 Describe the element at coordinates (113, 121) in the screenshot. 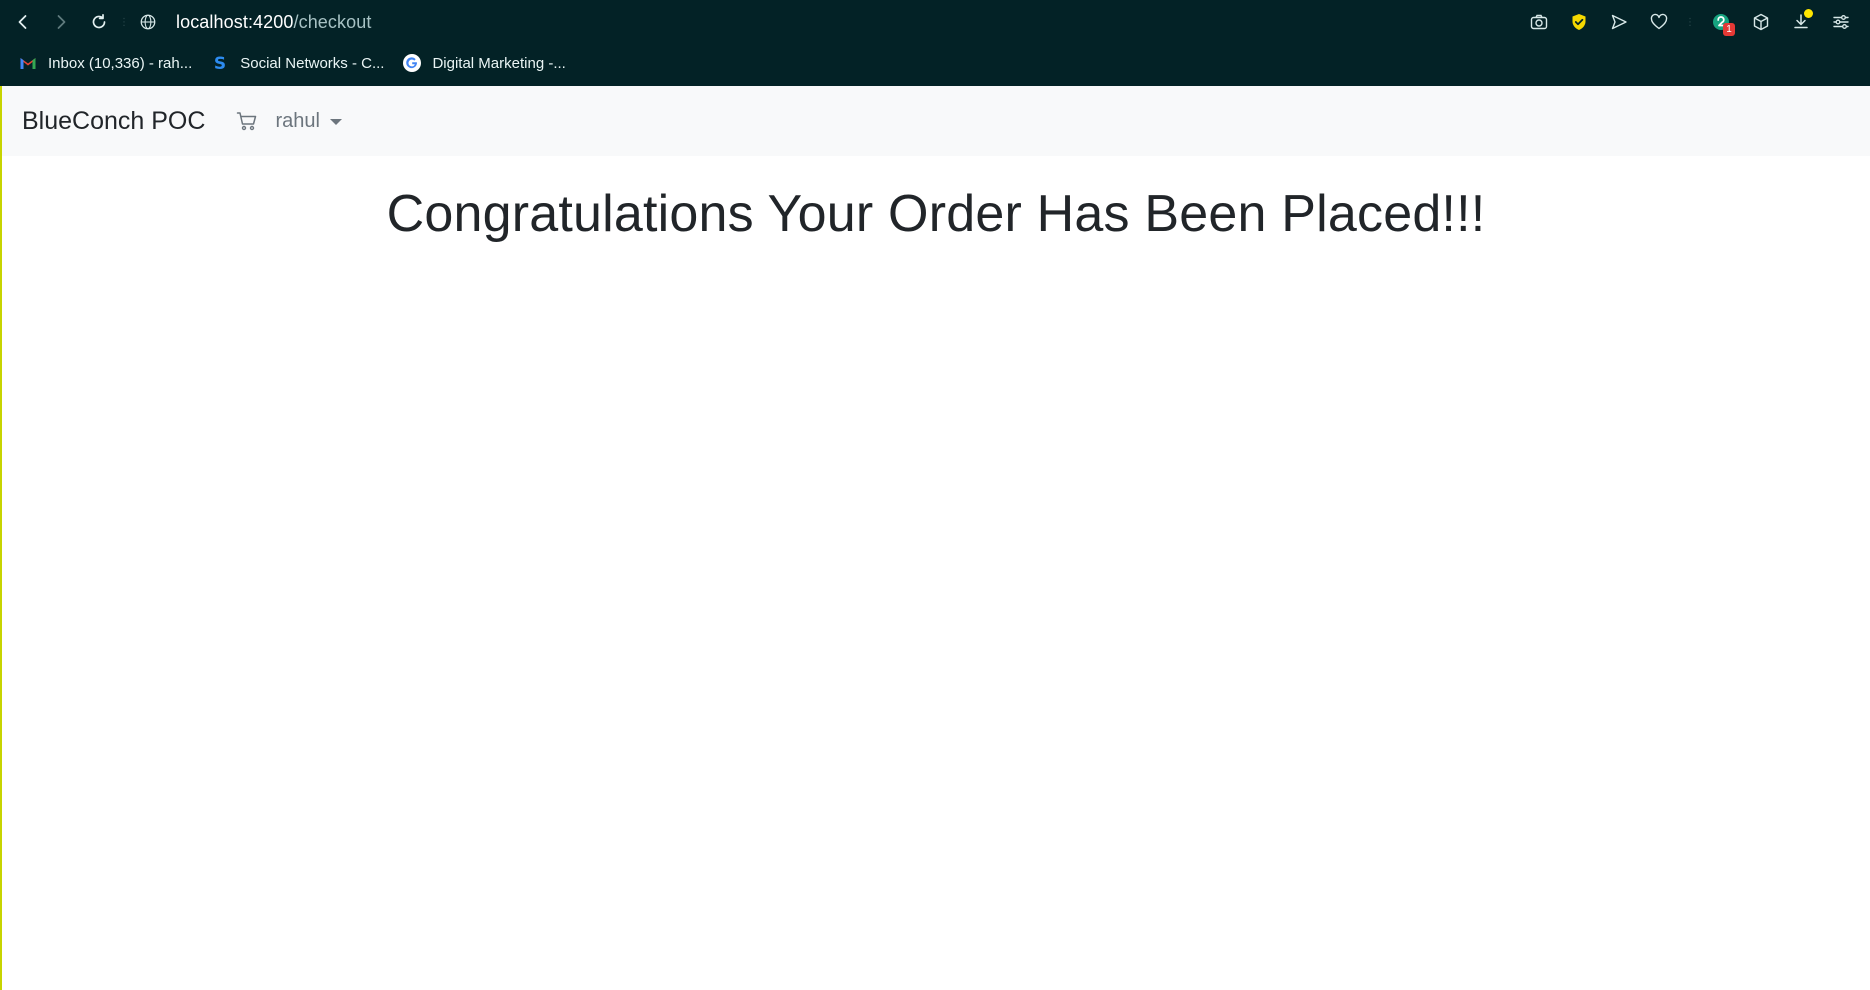

I see `brand-link: BlueConch POC` at that location.